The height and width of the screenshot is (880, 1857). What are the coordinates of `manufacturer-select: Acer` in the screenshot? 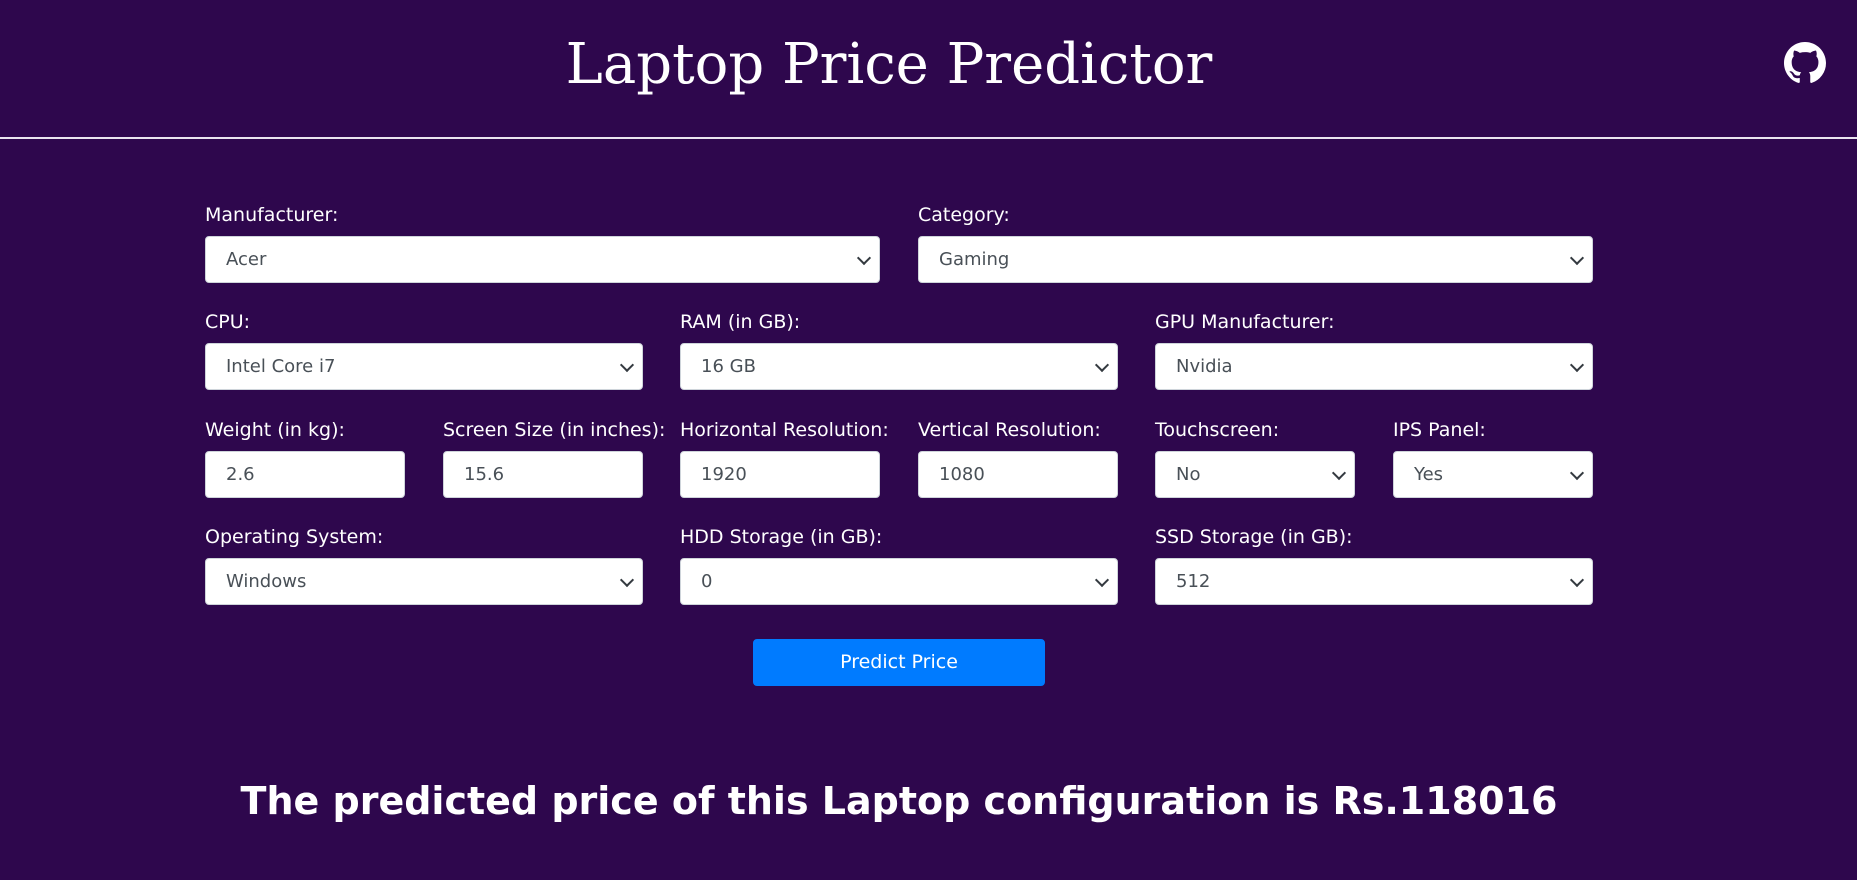 It's located at (542, 259).